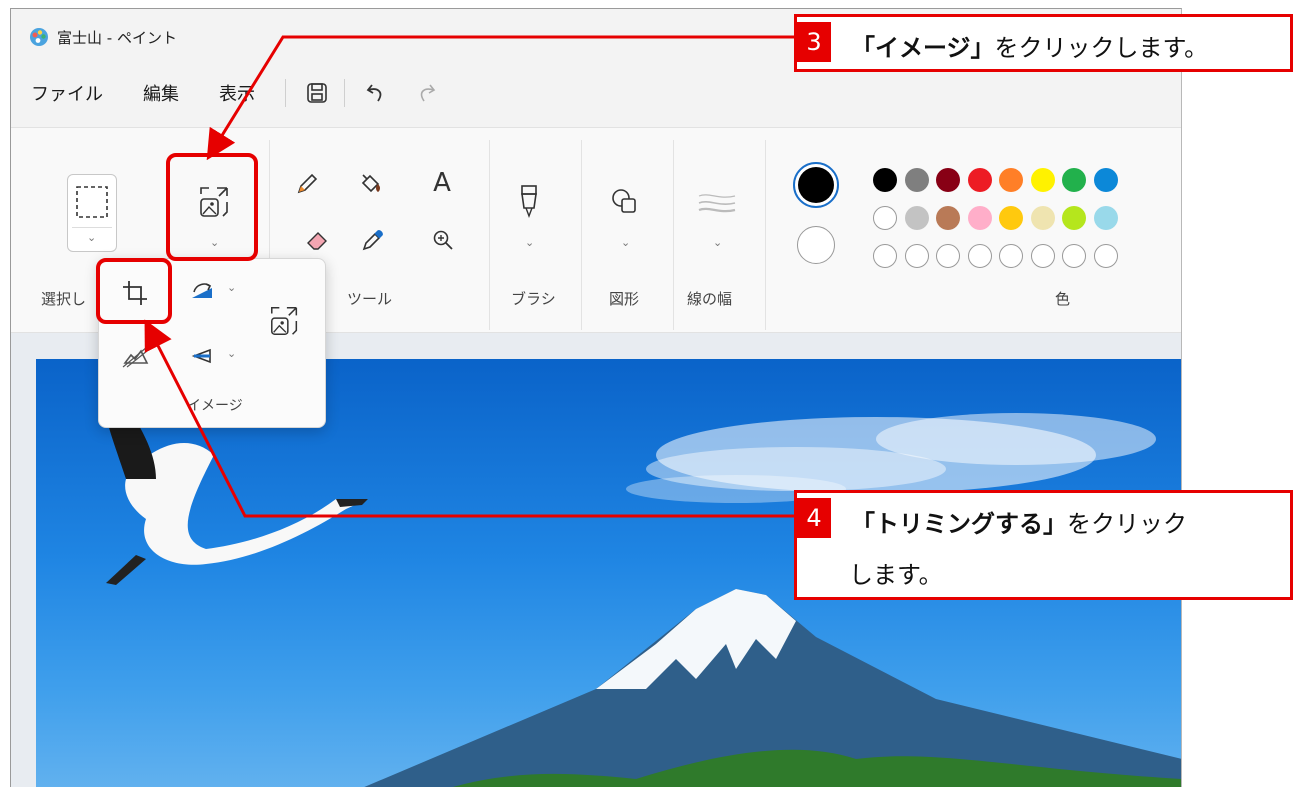 This screenshot has height=787, width=1293. Describe the element at coordinates (533, 299) in the screenshot. I see `brush-group-label: ブラシ` at that location.